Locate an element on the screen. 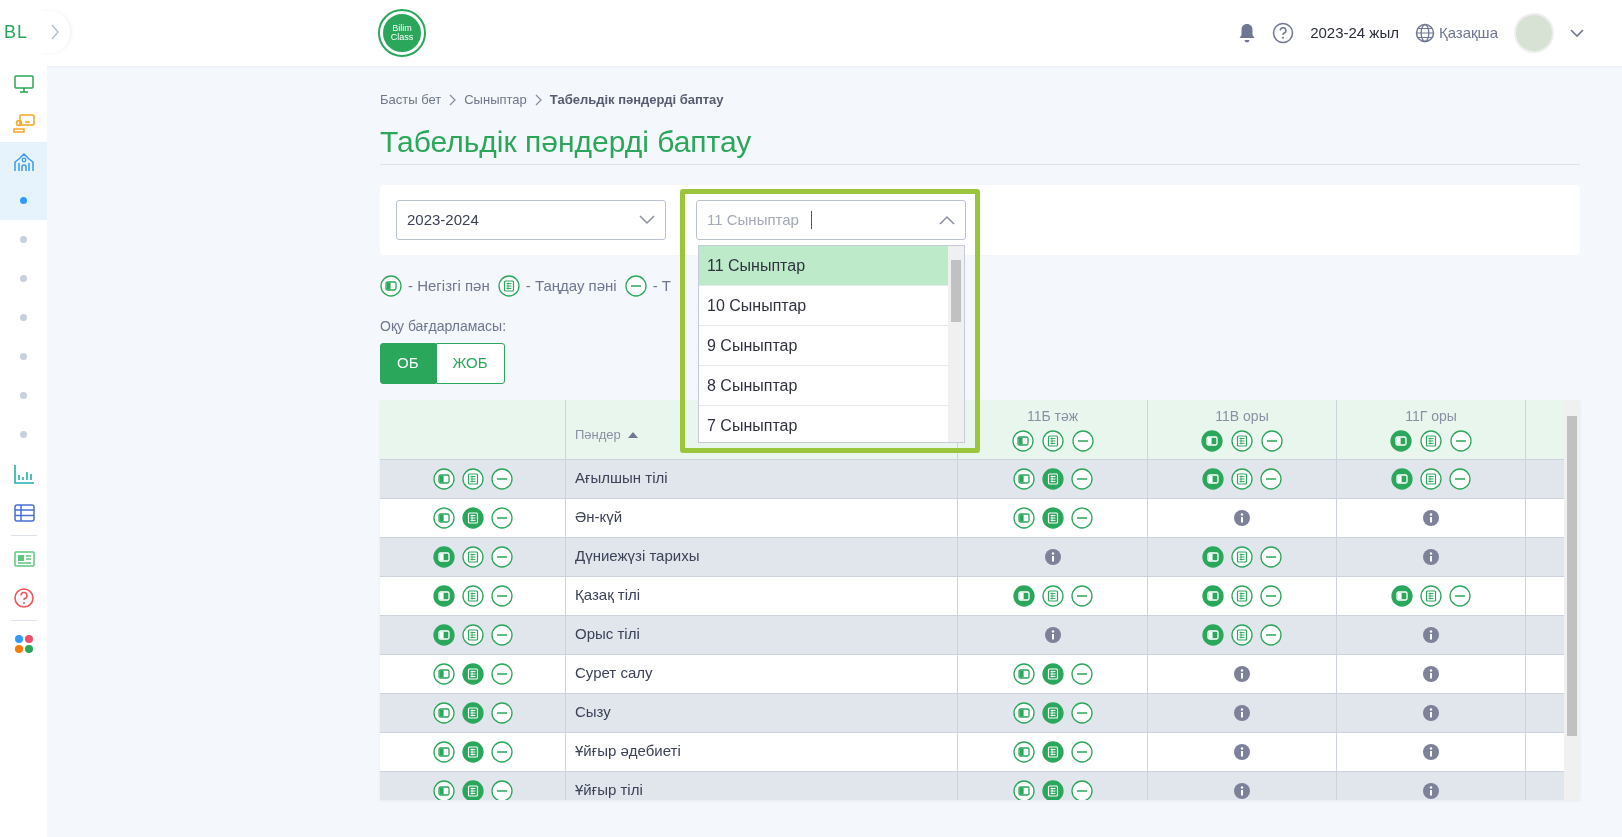  dropdown-option: 11 Сыныптар is located at coordinates (823, 266).